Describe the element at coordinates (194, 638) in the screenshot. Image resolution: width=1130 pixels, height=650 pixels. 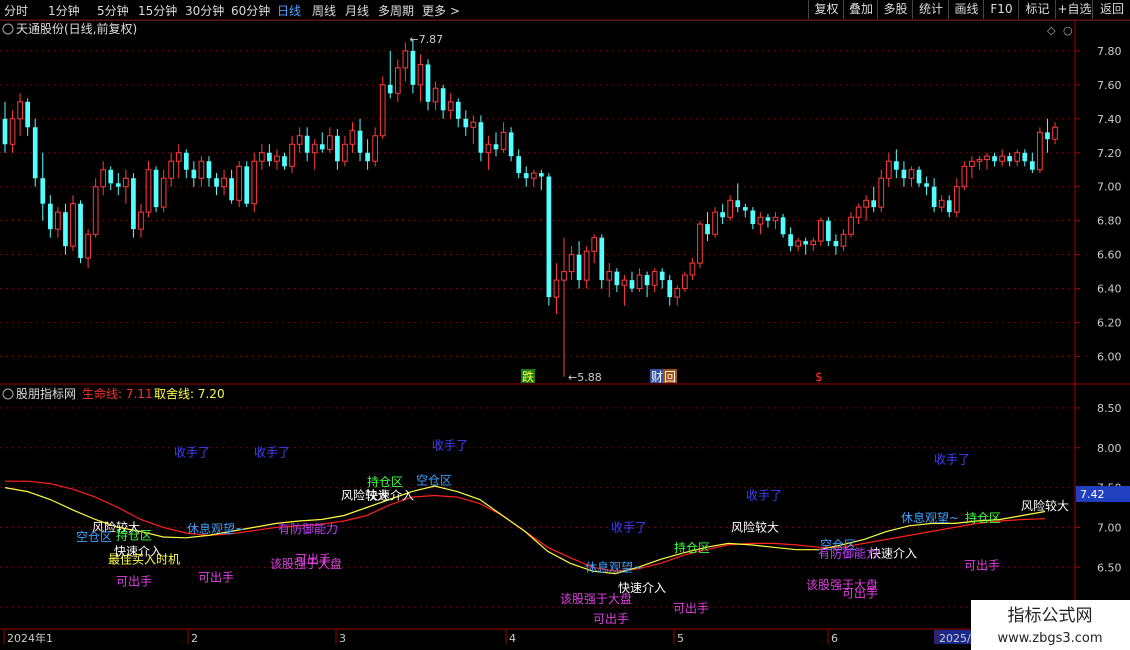
I see `x-axis-label: 2` at that location.